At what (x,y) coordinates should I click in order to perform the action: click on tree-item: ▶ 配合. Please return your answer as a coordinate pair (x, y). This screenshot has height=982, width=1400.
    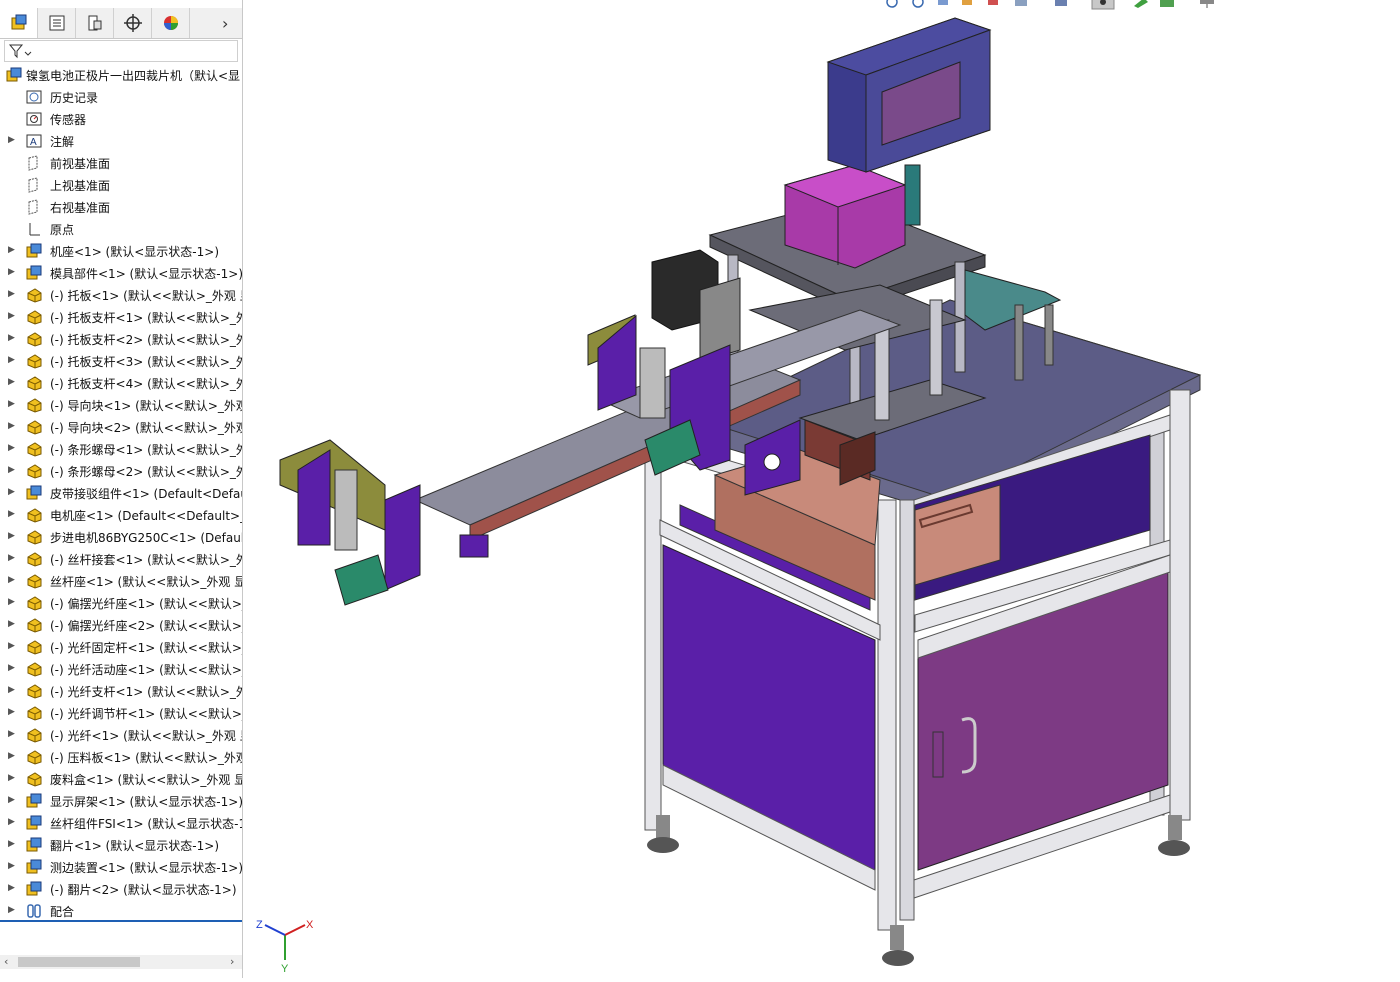
    Looking at the image, I should click on (121, 911).